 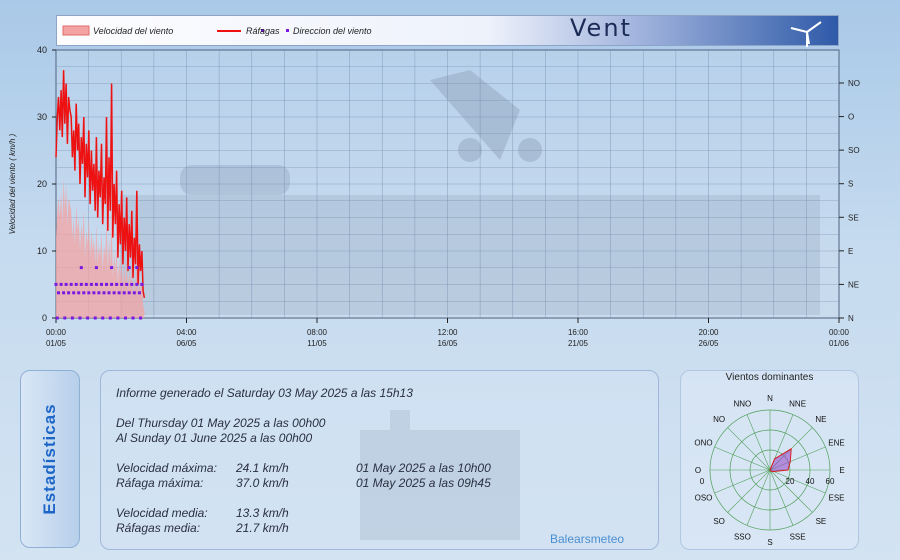 I want to click on direction-tick-label: NE, so click(x=853, y=284).